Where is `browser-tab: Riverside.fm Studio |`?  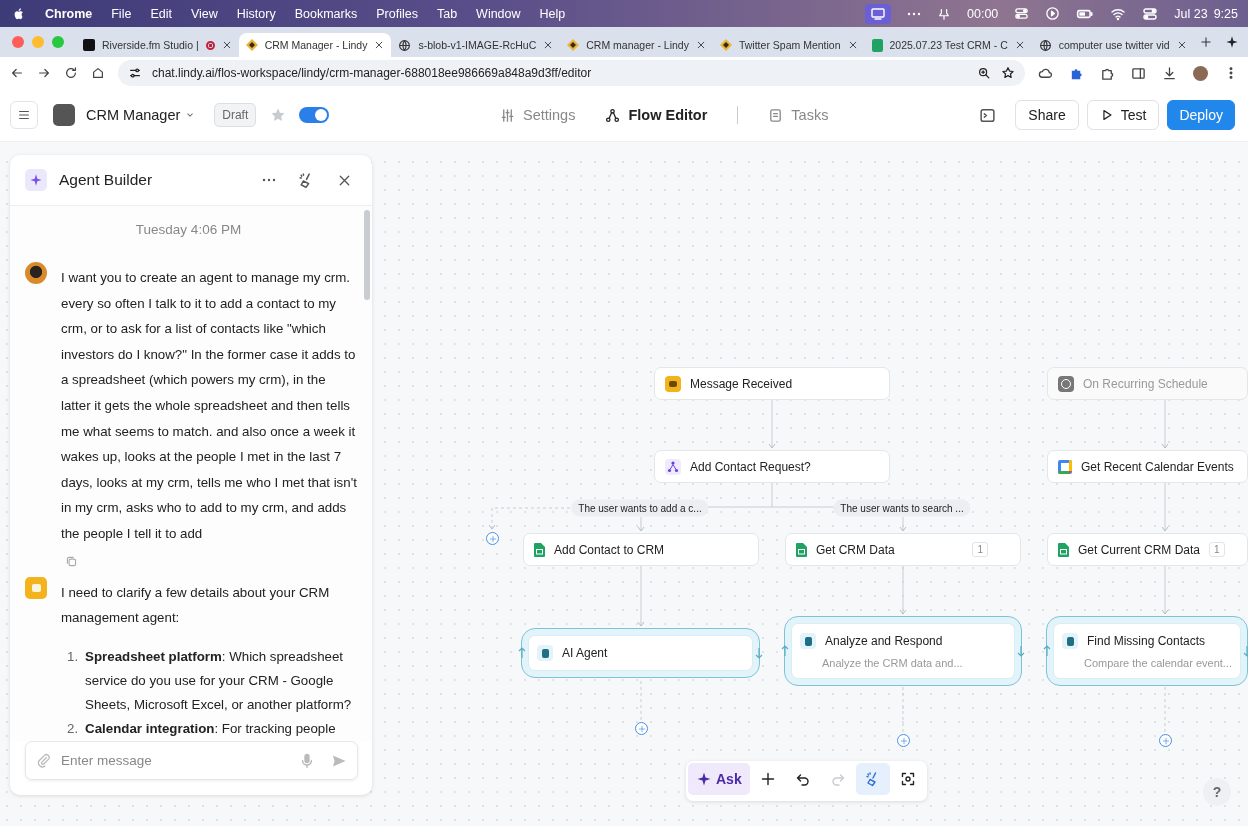 browser-tab: Riverside.fm Studio | is located at coordinates (157, 45).